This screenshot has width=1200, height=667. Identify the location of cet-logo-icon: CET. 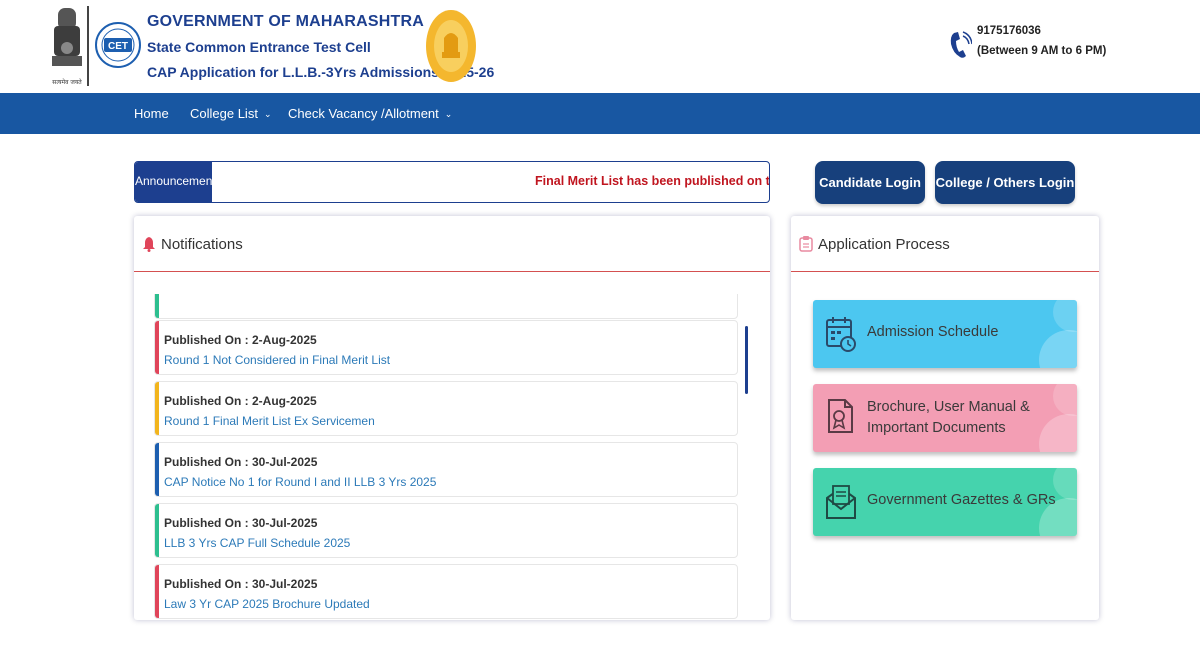
(118, 45).